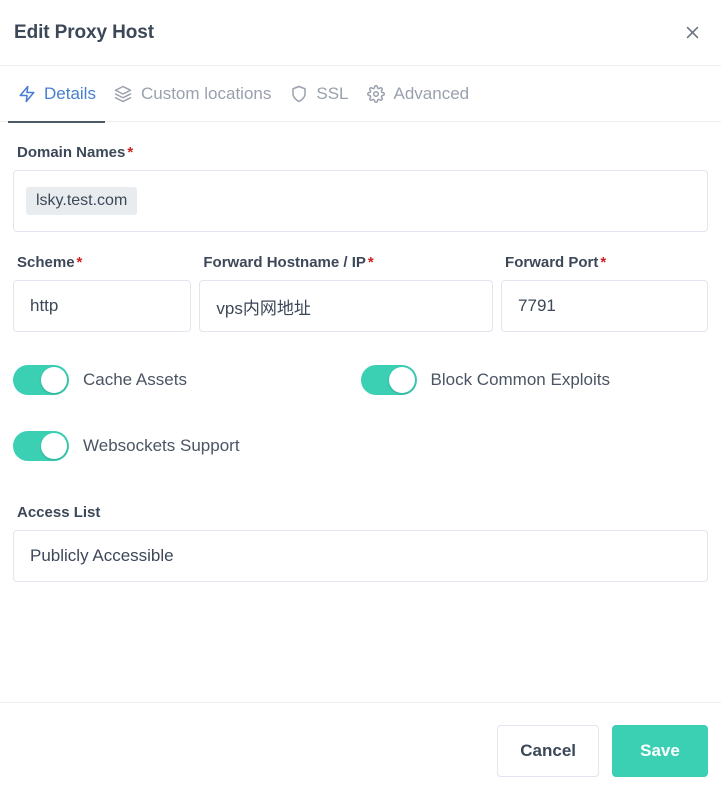 The width and height of the screenshot is (721, 799). I want to click on access-list-select: Publicly Accessible, so click(360, 556).